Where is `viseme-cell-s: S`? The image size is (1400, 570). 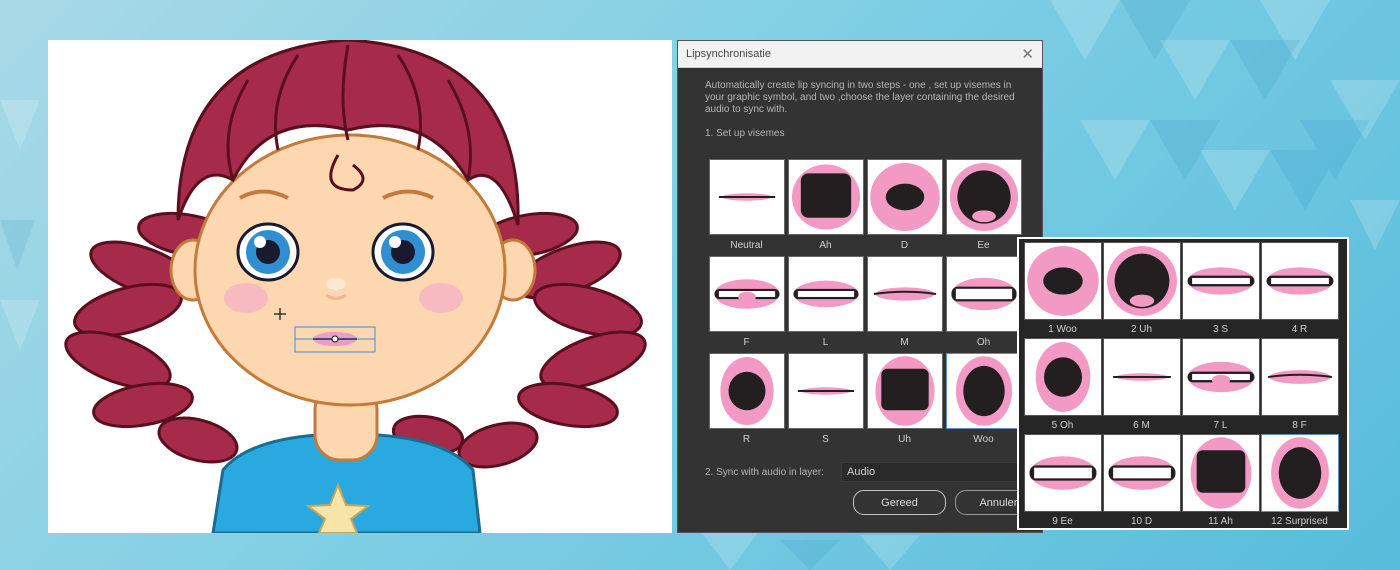
viseme-cell-s: S is located at coordinates (825, 399).